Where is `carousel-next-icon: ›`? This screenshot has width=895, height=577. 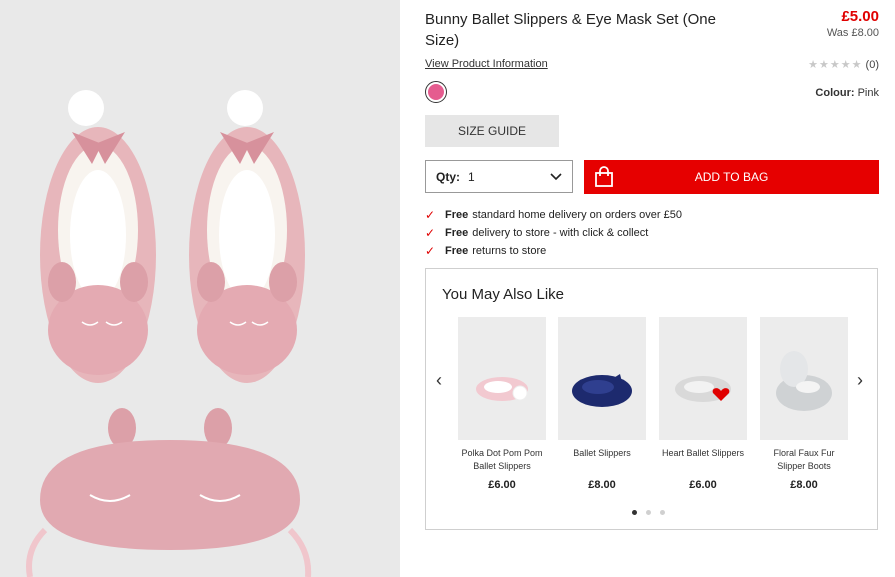 carousel-next-icon: › is located at coordinates (860, 380).